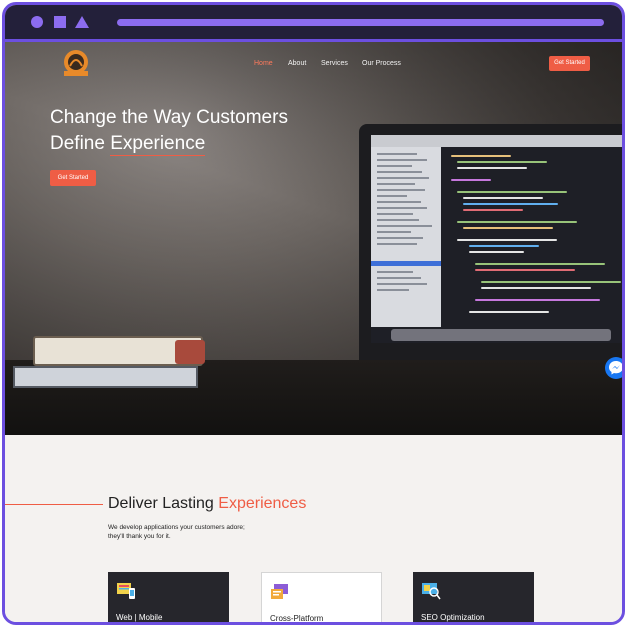 Image resolution: width=627 pixels, height=627 pixels. I want to click on card-web-mobile: Web | Mobile, so click(168, 597).